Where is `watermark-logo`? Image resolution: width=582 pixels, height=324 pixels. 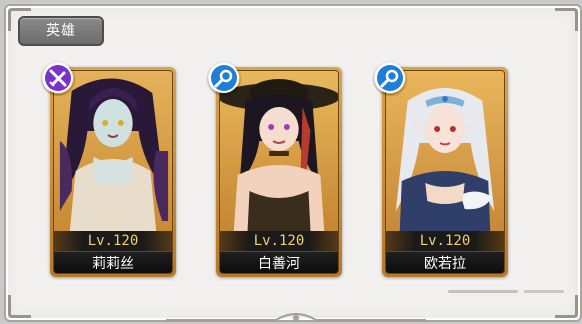
watermark-logo is located at coordinates (506, 291).